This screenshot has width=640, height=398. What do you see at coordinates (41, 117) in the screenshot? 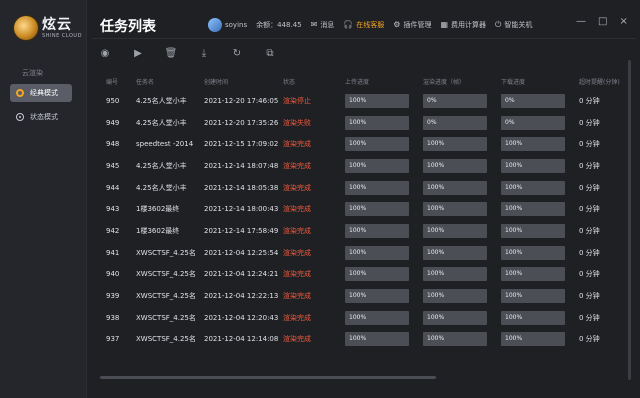
I see `sidebar-item-status-mode: 状态模式` at bounding box center [41, 117].